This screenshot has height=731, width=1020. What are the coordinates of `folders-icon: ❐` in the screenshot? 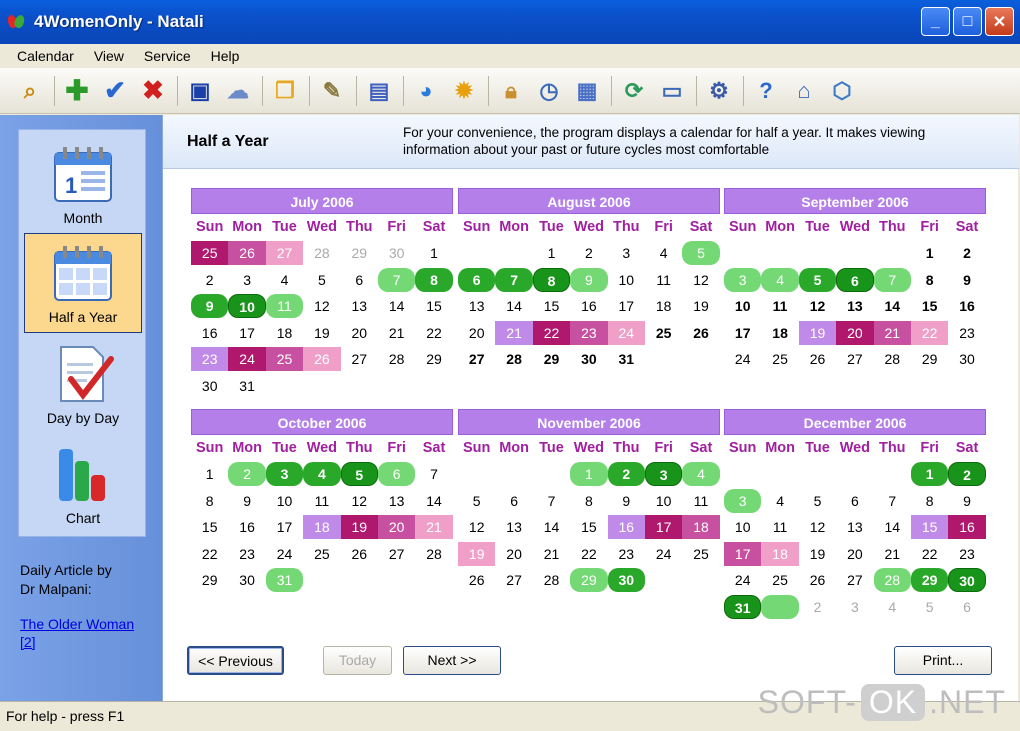 It's located at (285, 91).